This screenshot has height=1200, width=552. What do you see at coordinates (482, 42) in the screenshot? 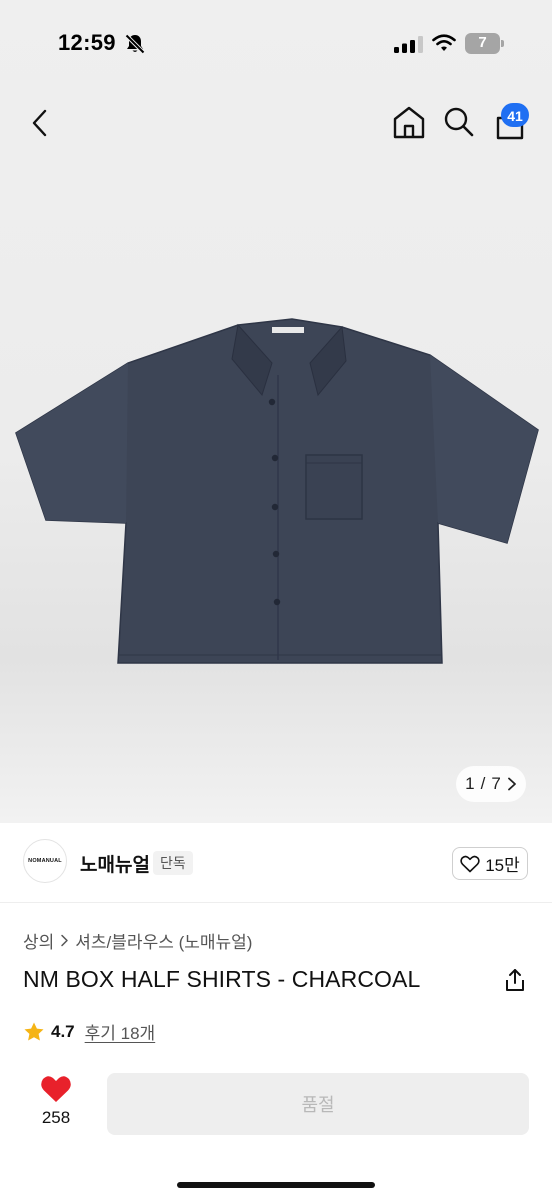
I see `battery-level: 7` at bounding box center [482, 42].